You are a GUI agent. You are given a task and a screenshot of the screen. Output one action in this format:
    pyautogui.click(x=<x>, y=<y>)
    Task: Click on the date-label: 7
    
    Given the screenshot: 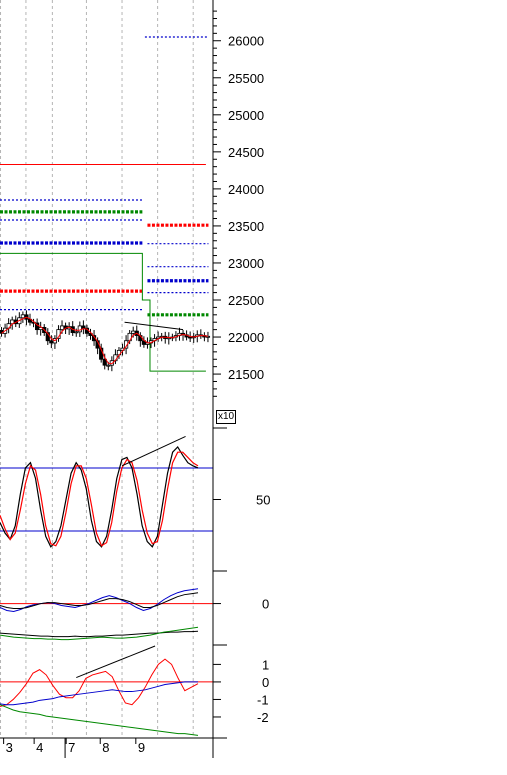 What is the action you would take?
    pyautogui.click(x=71, y=747)
    